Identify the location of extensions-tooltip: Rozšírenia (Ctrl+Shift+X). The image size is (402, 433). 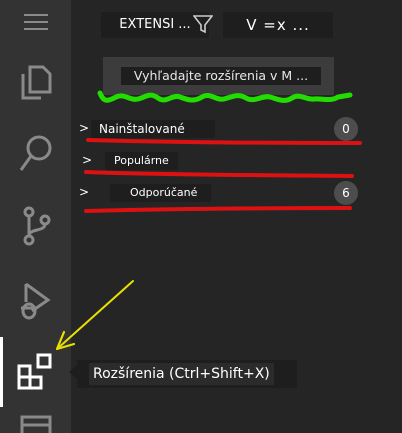
(187, 374).